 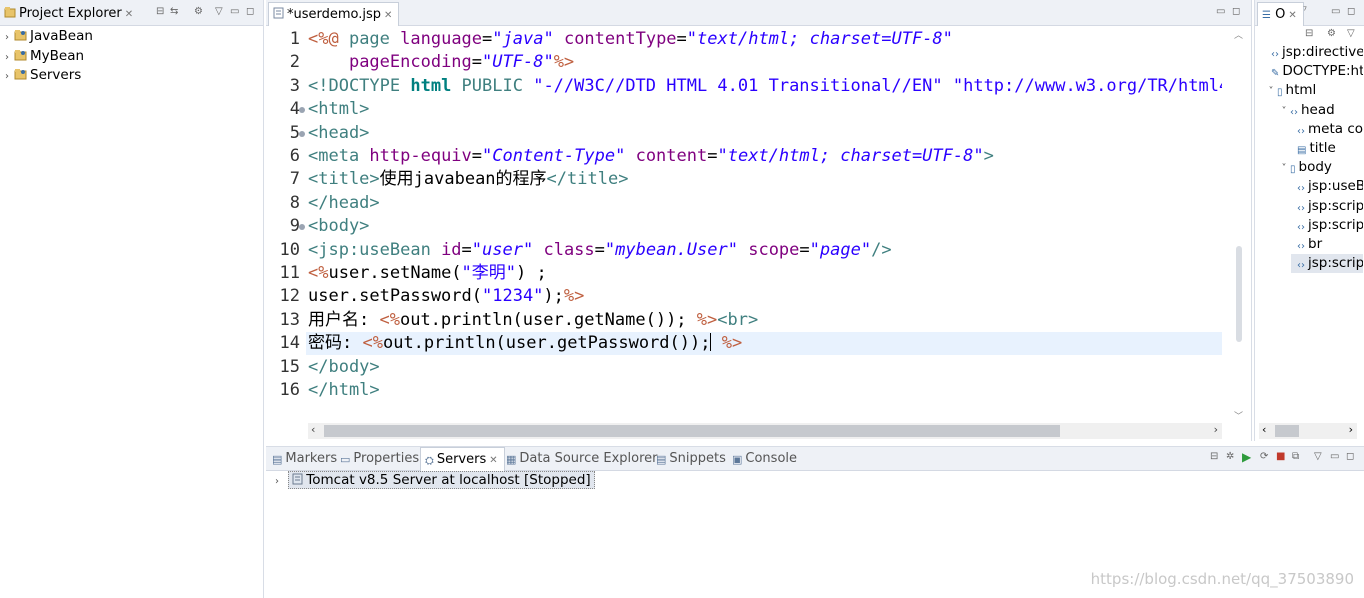 What do you see at coordinates (40, 75) in the screenshot?
I see `project-item: › Servers` at bounding box center [40, 75].